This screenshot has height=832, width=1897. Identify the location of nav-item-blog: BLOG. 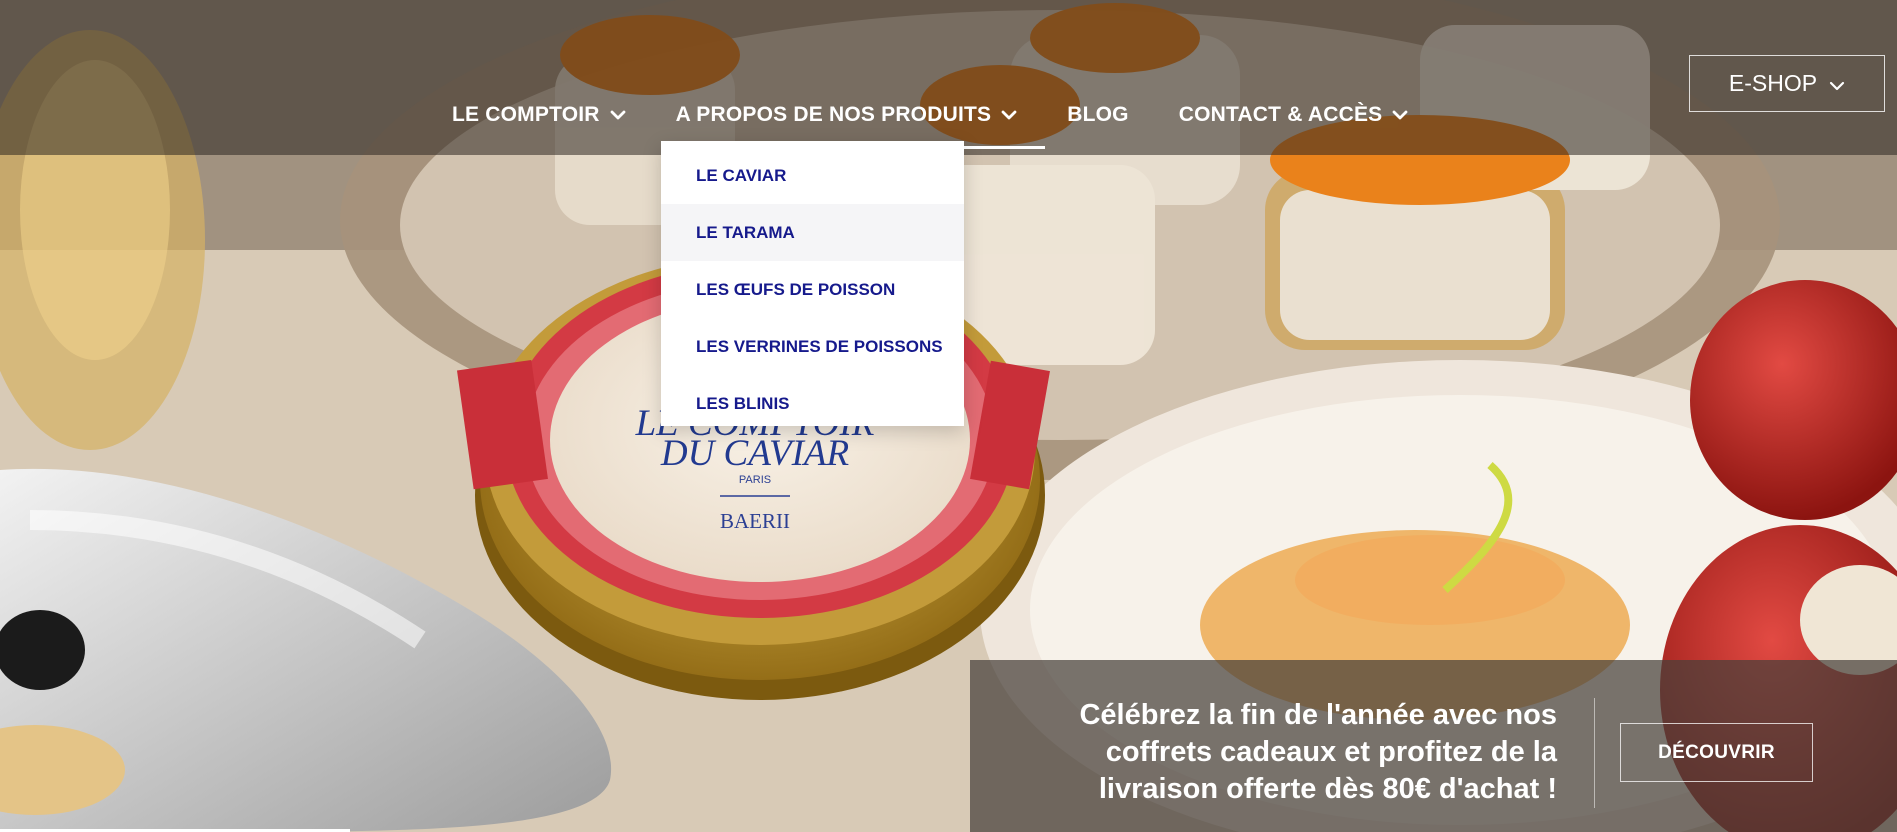
(1097, 115).